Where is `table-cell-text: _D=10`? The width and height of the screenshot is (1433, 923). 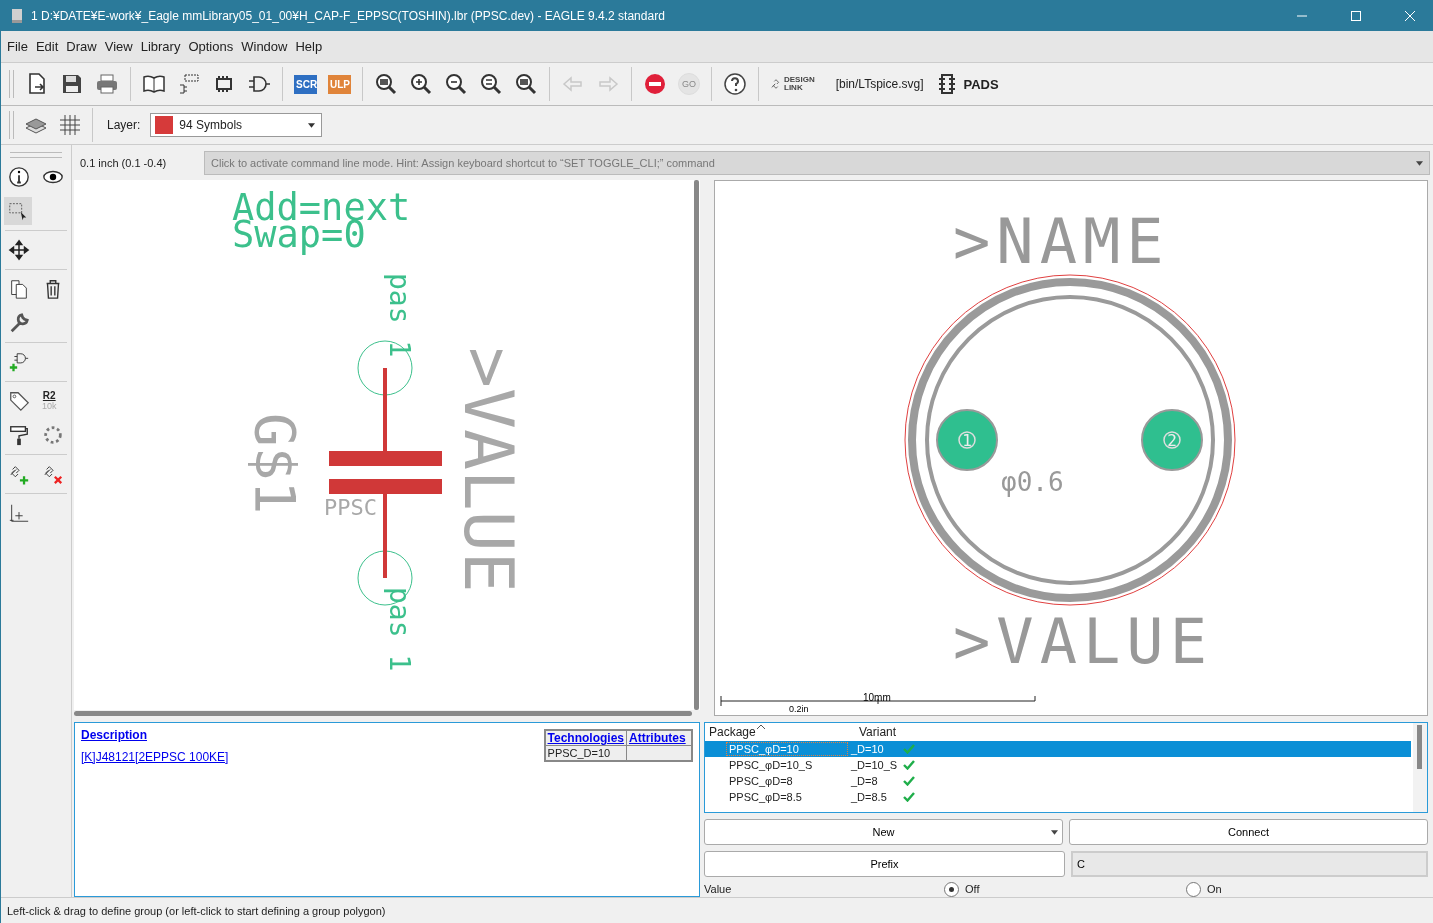
table-cell-text: _D=10 is located at coordinates (867, 749).